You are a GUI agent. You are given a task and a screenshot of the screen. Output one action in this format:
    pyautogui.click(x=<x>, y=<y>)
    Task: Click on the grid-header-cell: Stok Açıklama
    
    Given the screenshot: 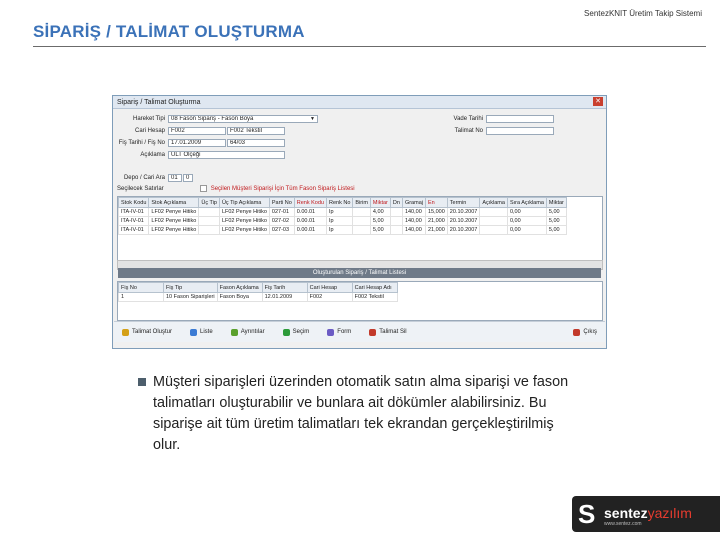 What is the action you would take?
    pyautogui.click(x=174, y=202)
    